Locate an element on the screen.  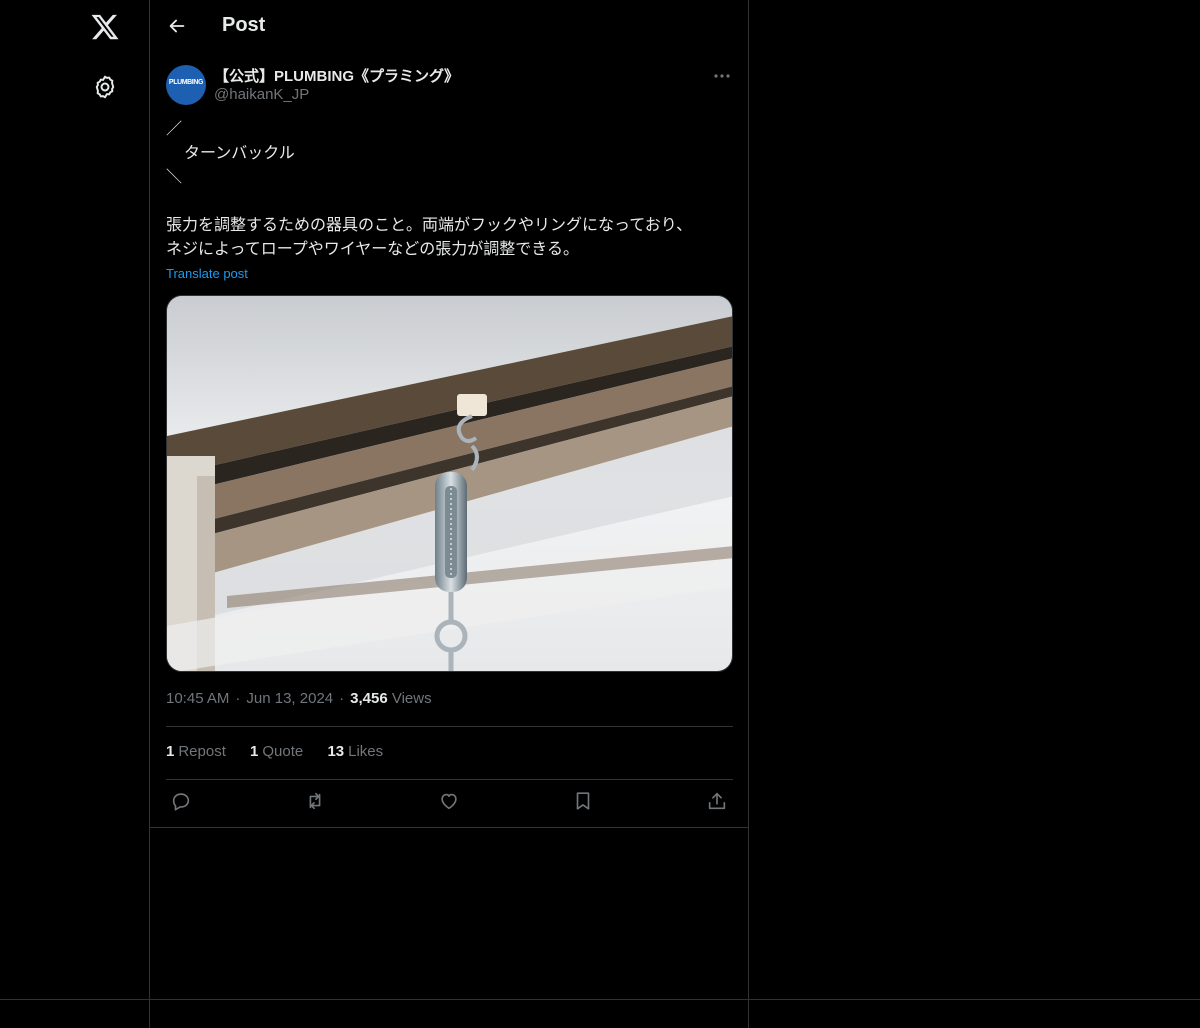
avatar-logo-text: PLUMBING is located at coordinates (186, 82).